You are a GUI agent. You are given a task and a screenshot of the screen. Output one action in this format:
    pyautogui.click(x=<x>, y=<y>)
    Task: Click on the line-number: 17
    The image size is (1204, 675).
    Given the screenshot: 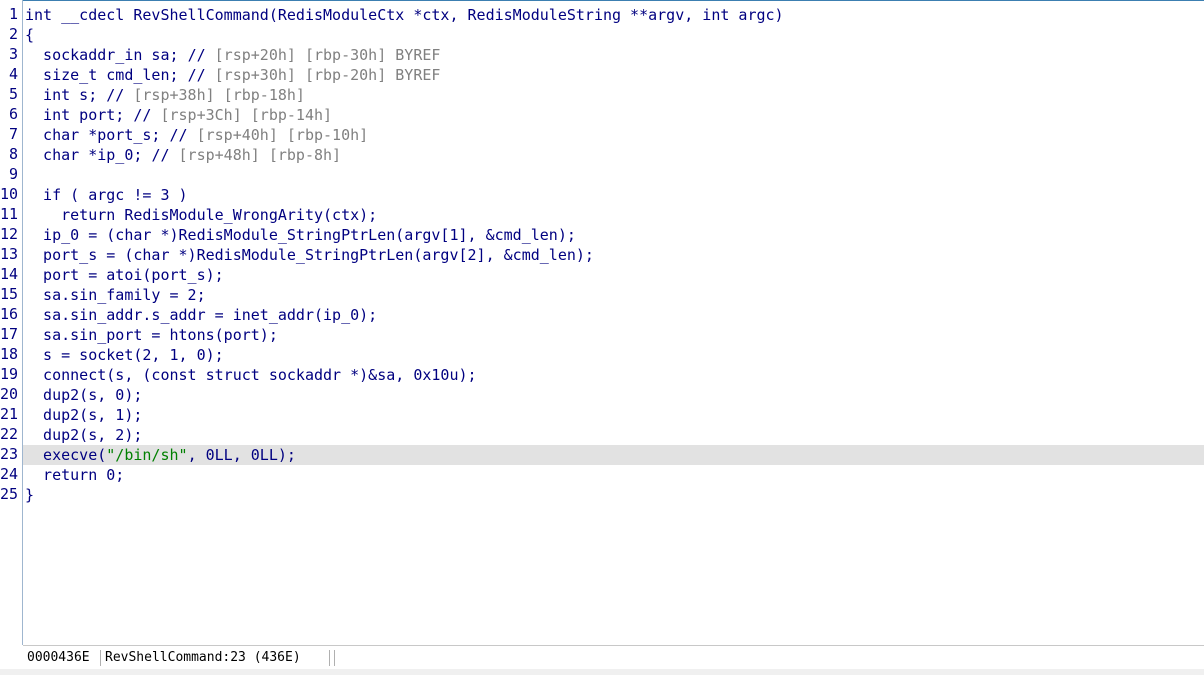 What is the action you would take?
    pyautogui.click(x=9, y=334)
    